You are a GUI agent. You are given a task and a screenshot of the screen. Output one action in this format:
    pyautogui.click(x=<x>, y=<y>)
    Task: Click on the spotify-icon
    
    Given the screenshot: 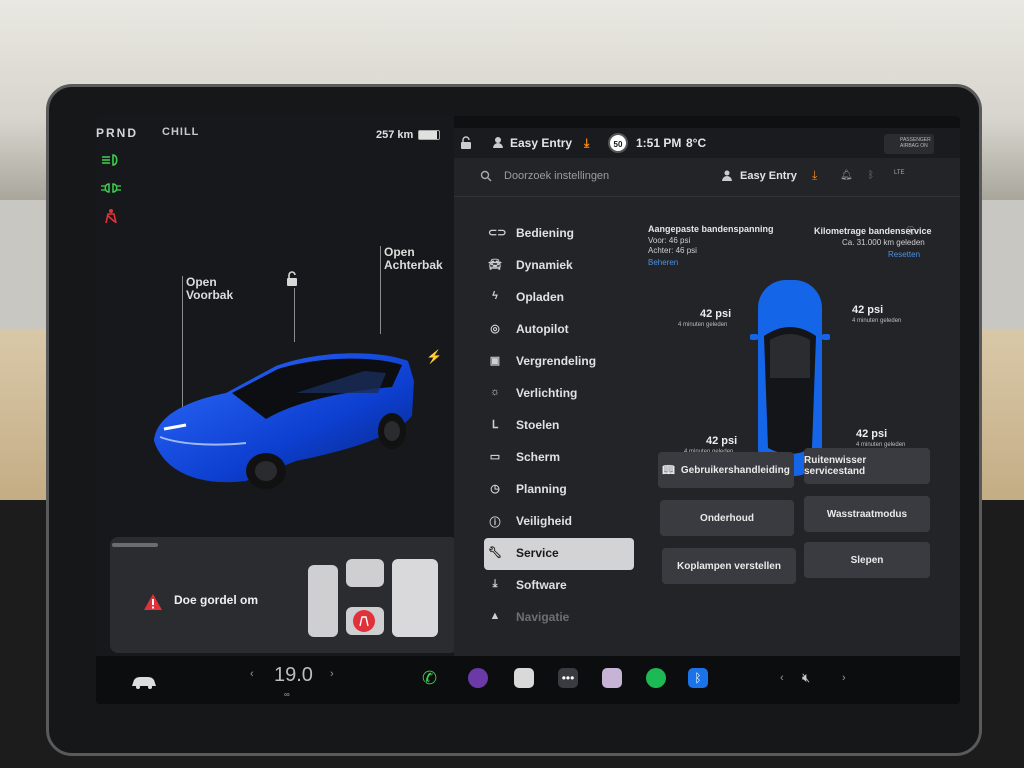 What is the action you would take?
    pyautogui.click(x=656, y=678)
    